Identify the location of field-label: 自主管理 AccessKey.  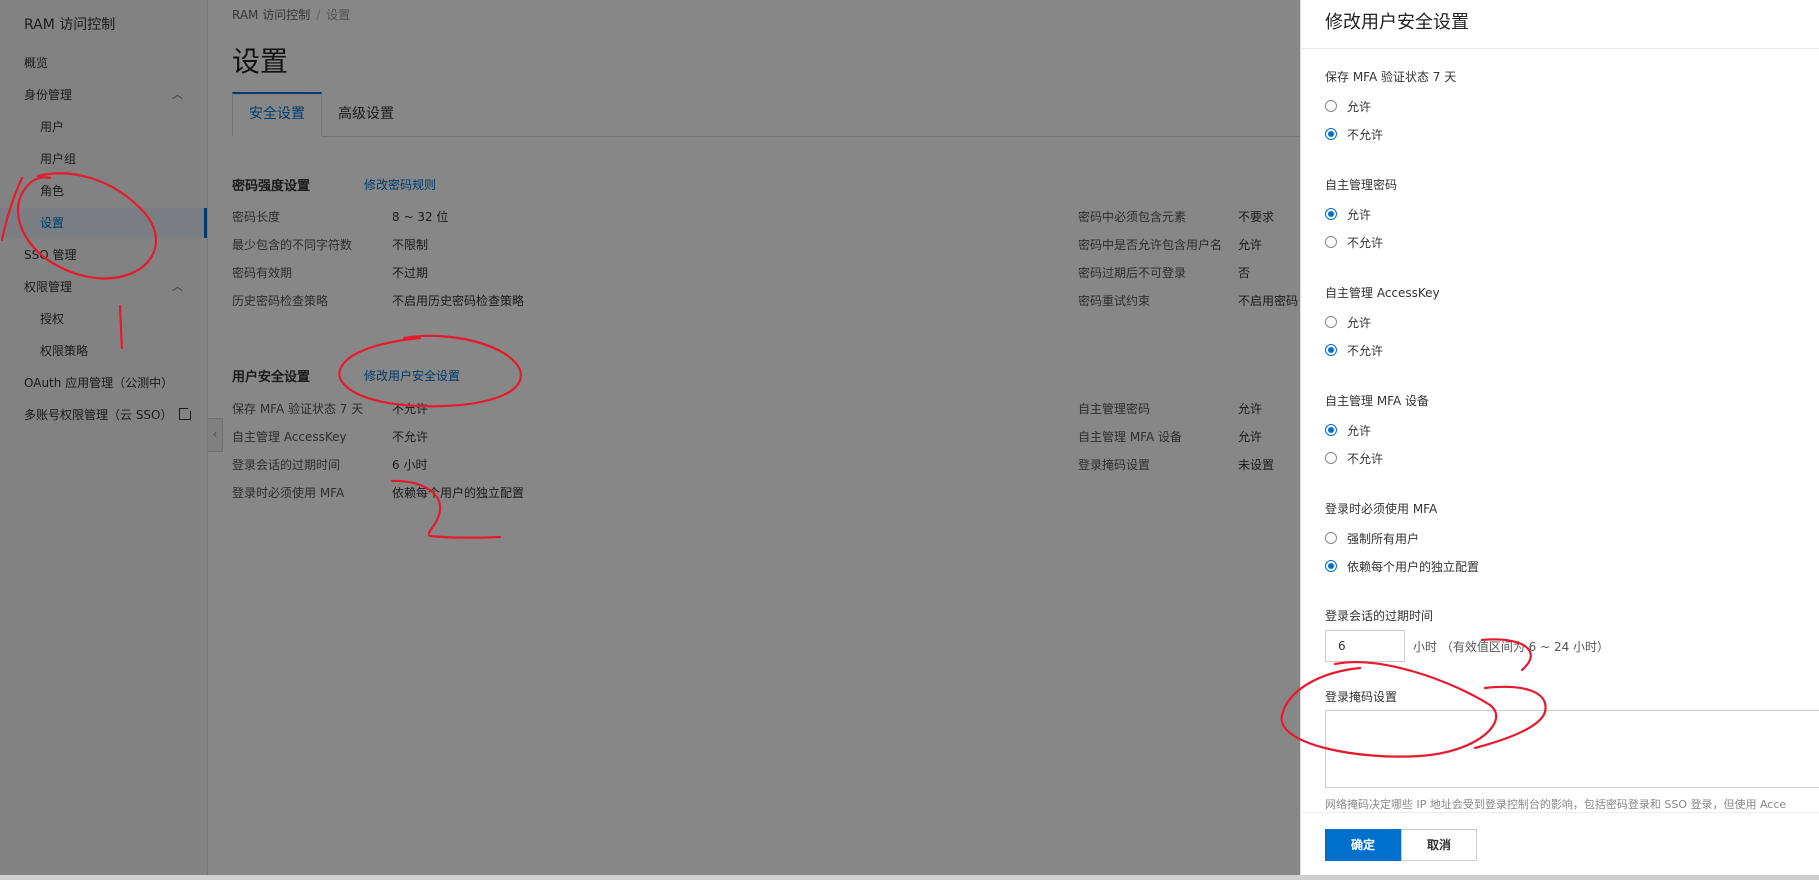
(1382, 293).